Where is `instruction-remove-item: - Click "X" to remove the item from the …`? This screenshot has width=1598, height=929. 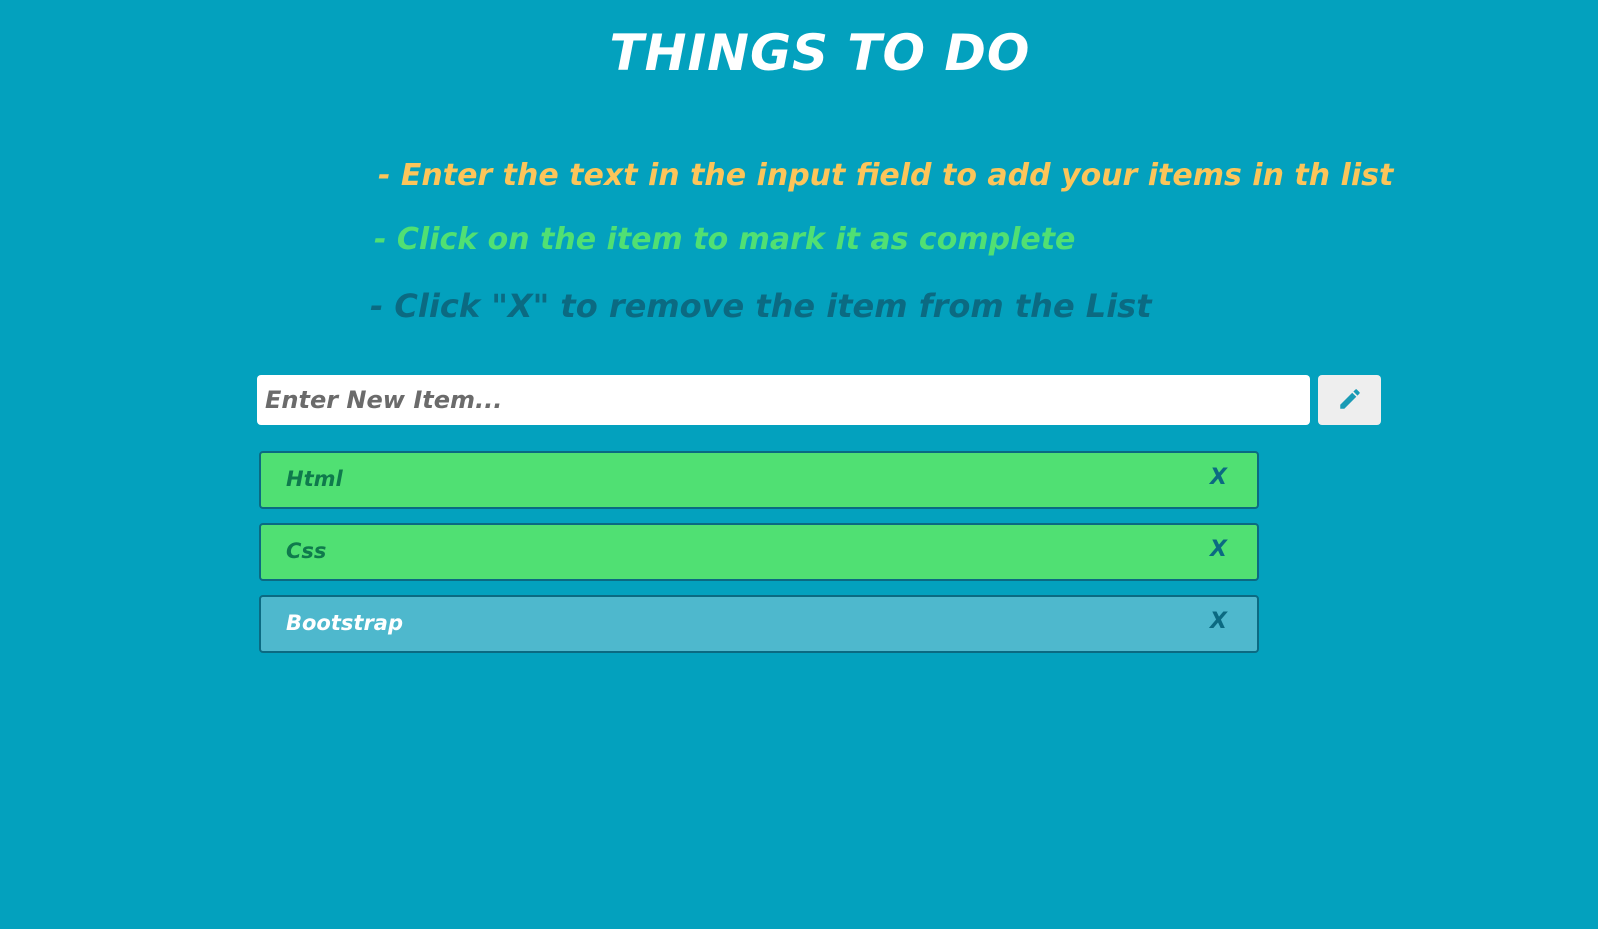
instruction-remove-item: - Click "X" to remove the item from the … is located at coordinates (761, 306).